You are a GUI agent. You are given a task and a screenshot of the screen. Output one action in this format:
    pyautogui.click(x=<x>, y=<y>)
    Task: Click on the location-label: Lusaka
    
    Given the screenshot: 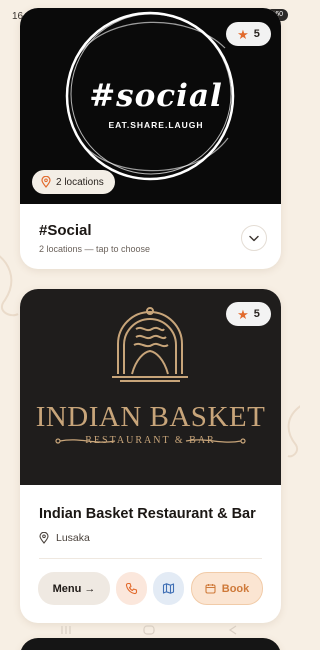 What is the action you would take?
    pyautogui.click(x=73, y=538)
    